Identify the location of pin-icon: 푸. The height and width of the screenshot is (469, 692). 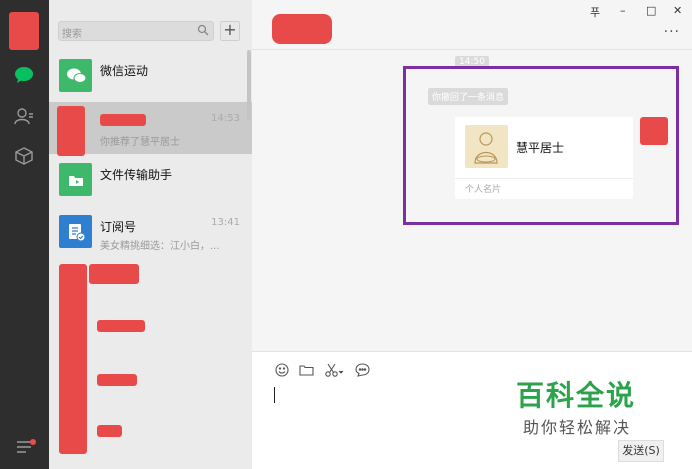
(595, 12).